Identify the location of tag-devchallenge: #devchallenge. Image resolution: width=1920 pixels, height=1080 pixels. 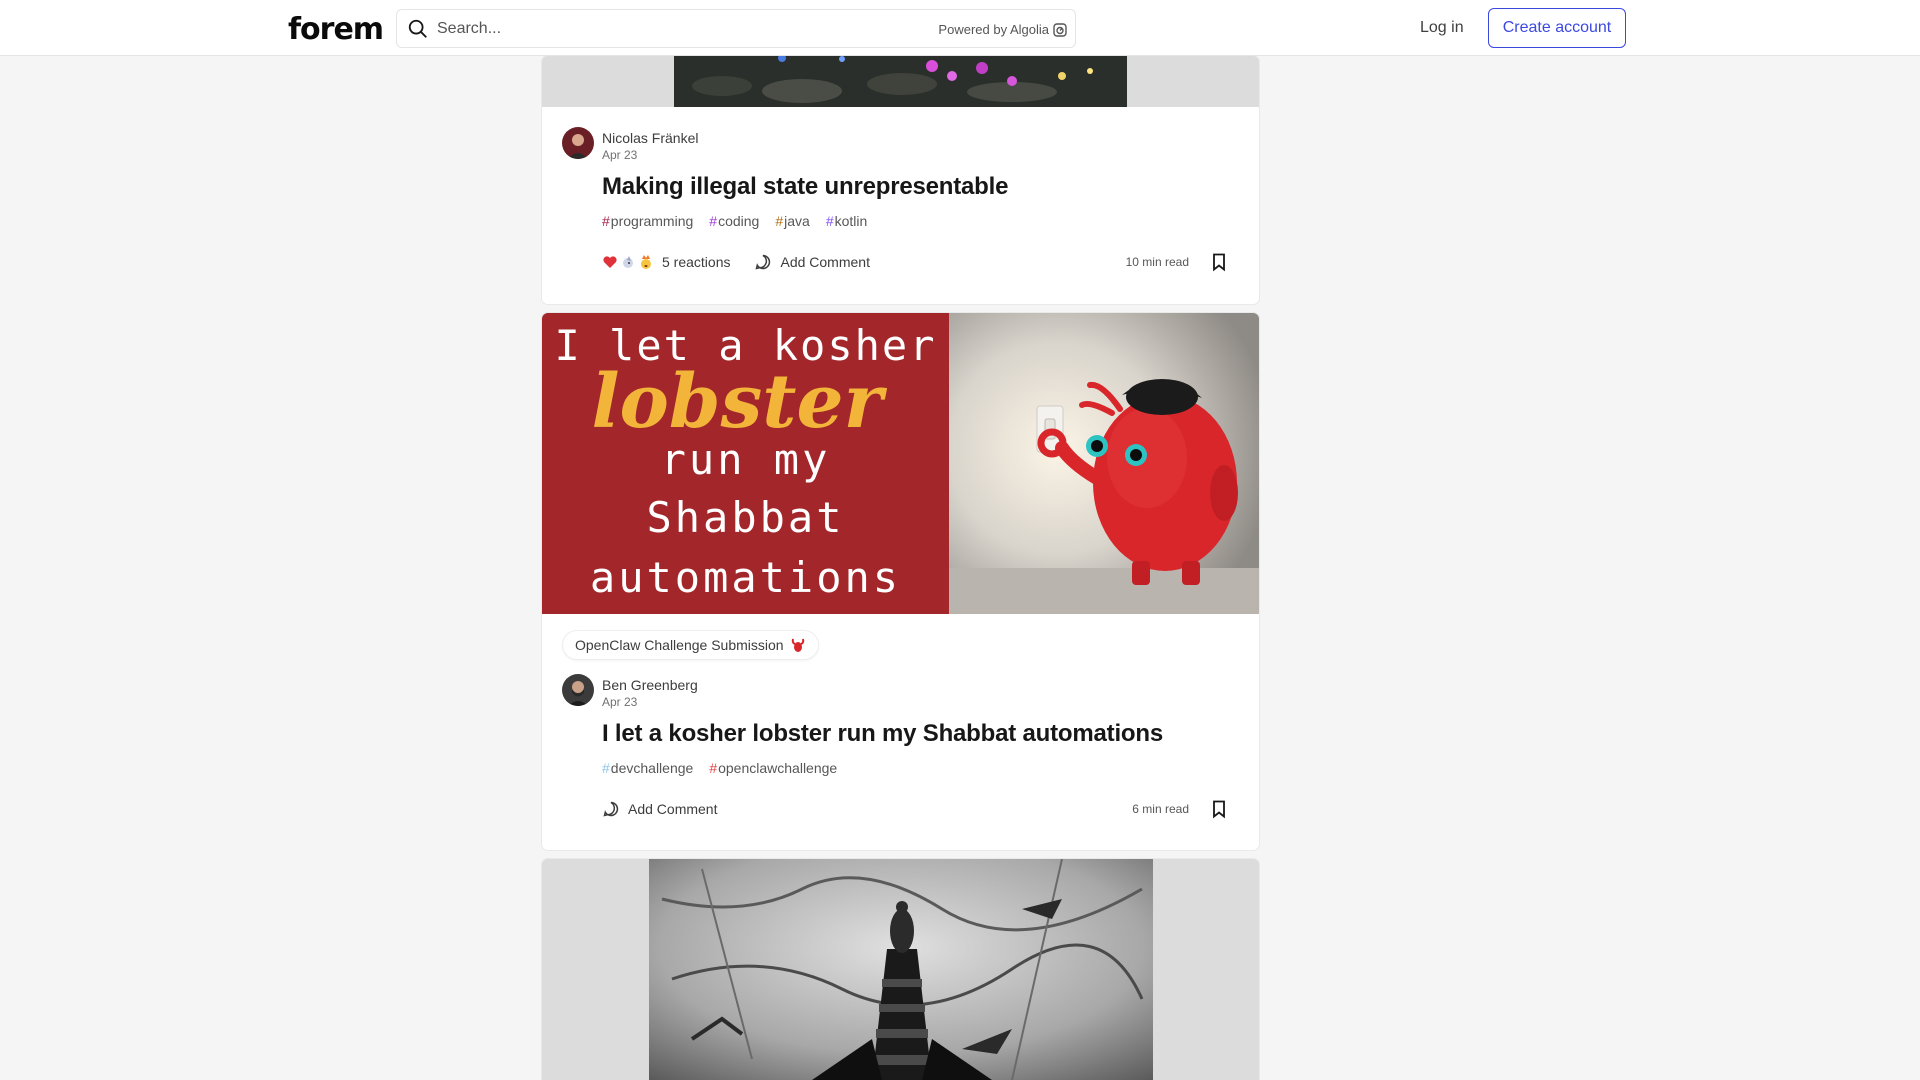
(647, 768).